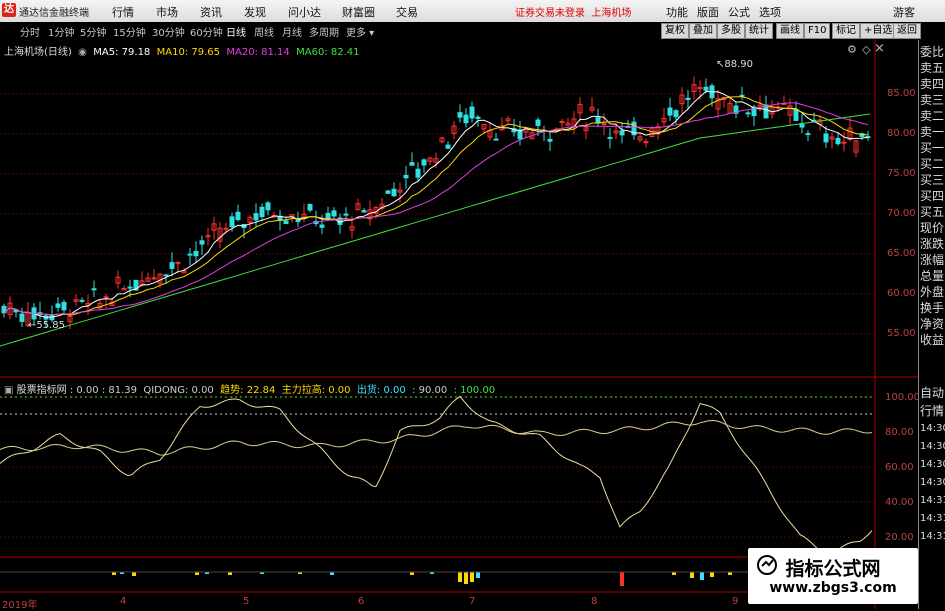 The width and height of the screenshot is (945, 611). What do you see at coordinates (178, 390) in the screenshot?
I see `indicator-qidong: QIDONG: 0.00` at bounding box center [178, 390].